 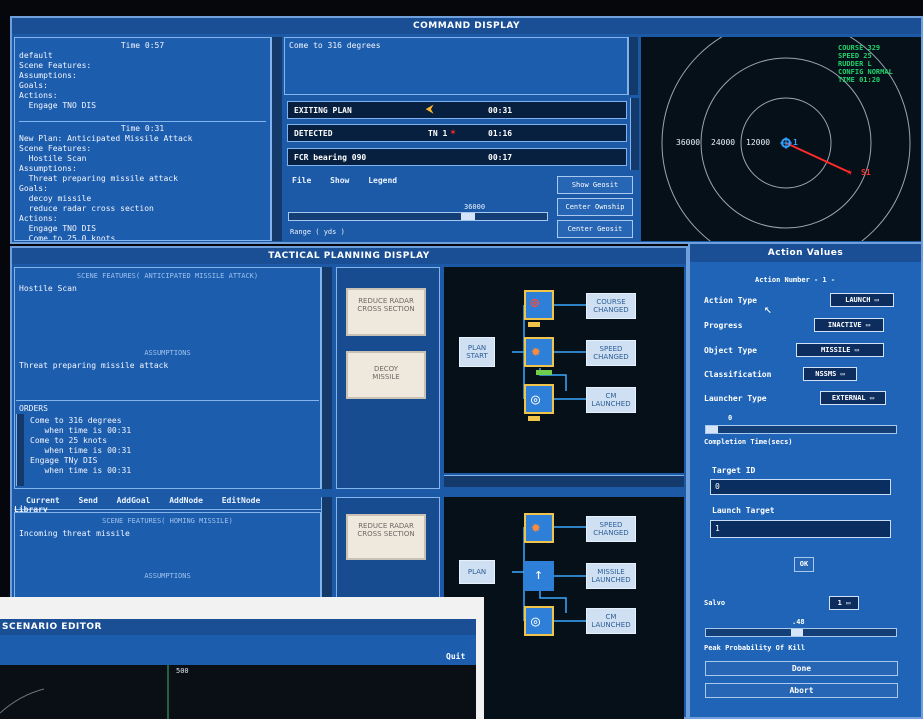 I want to click on command-log-scrollbar, so click(x=276, y=139).